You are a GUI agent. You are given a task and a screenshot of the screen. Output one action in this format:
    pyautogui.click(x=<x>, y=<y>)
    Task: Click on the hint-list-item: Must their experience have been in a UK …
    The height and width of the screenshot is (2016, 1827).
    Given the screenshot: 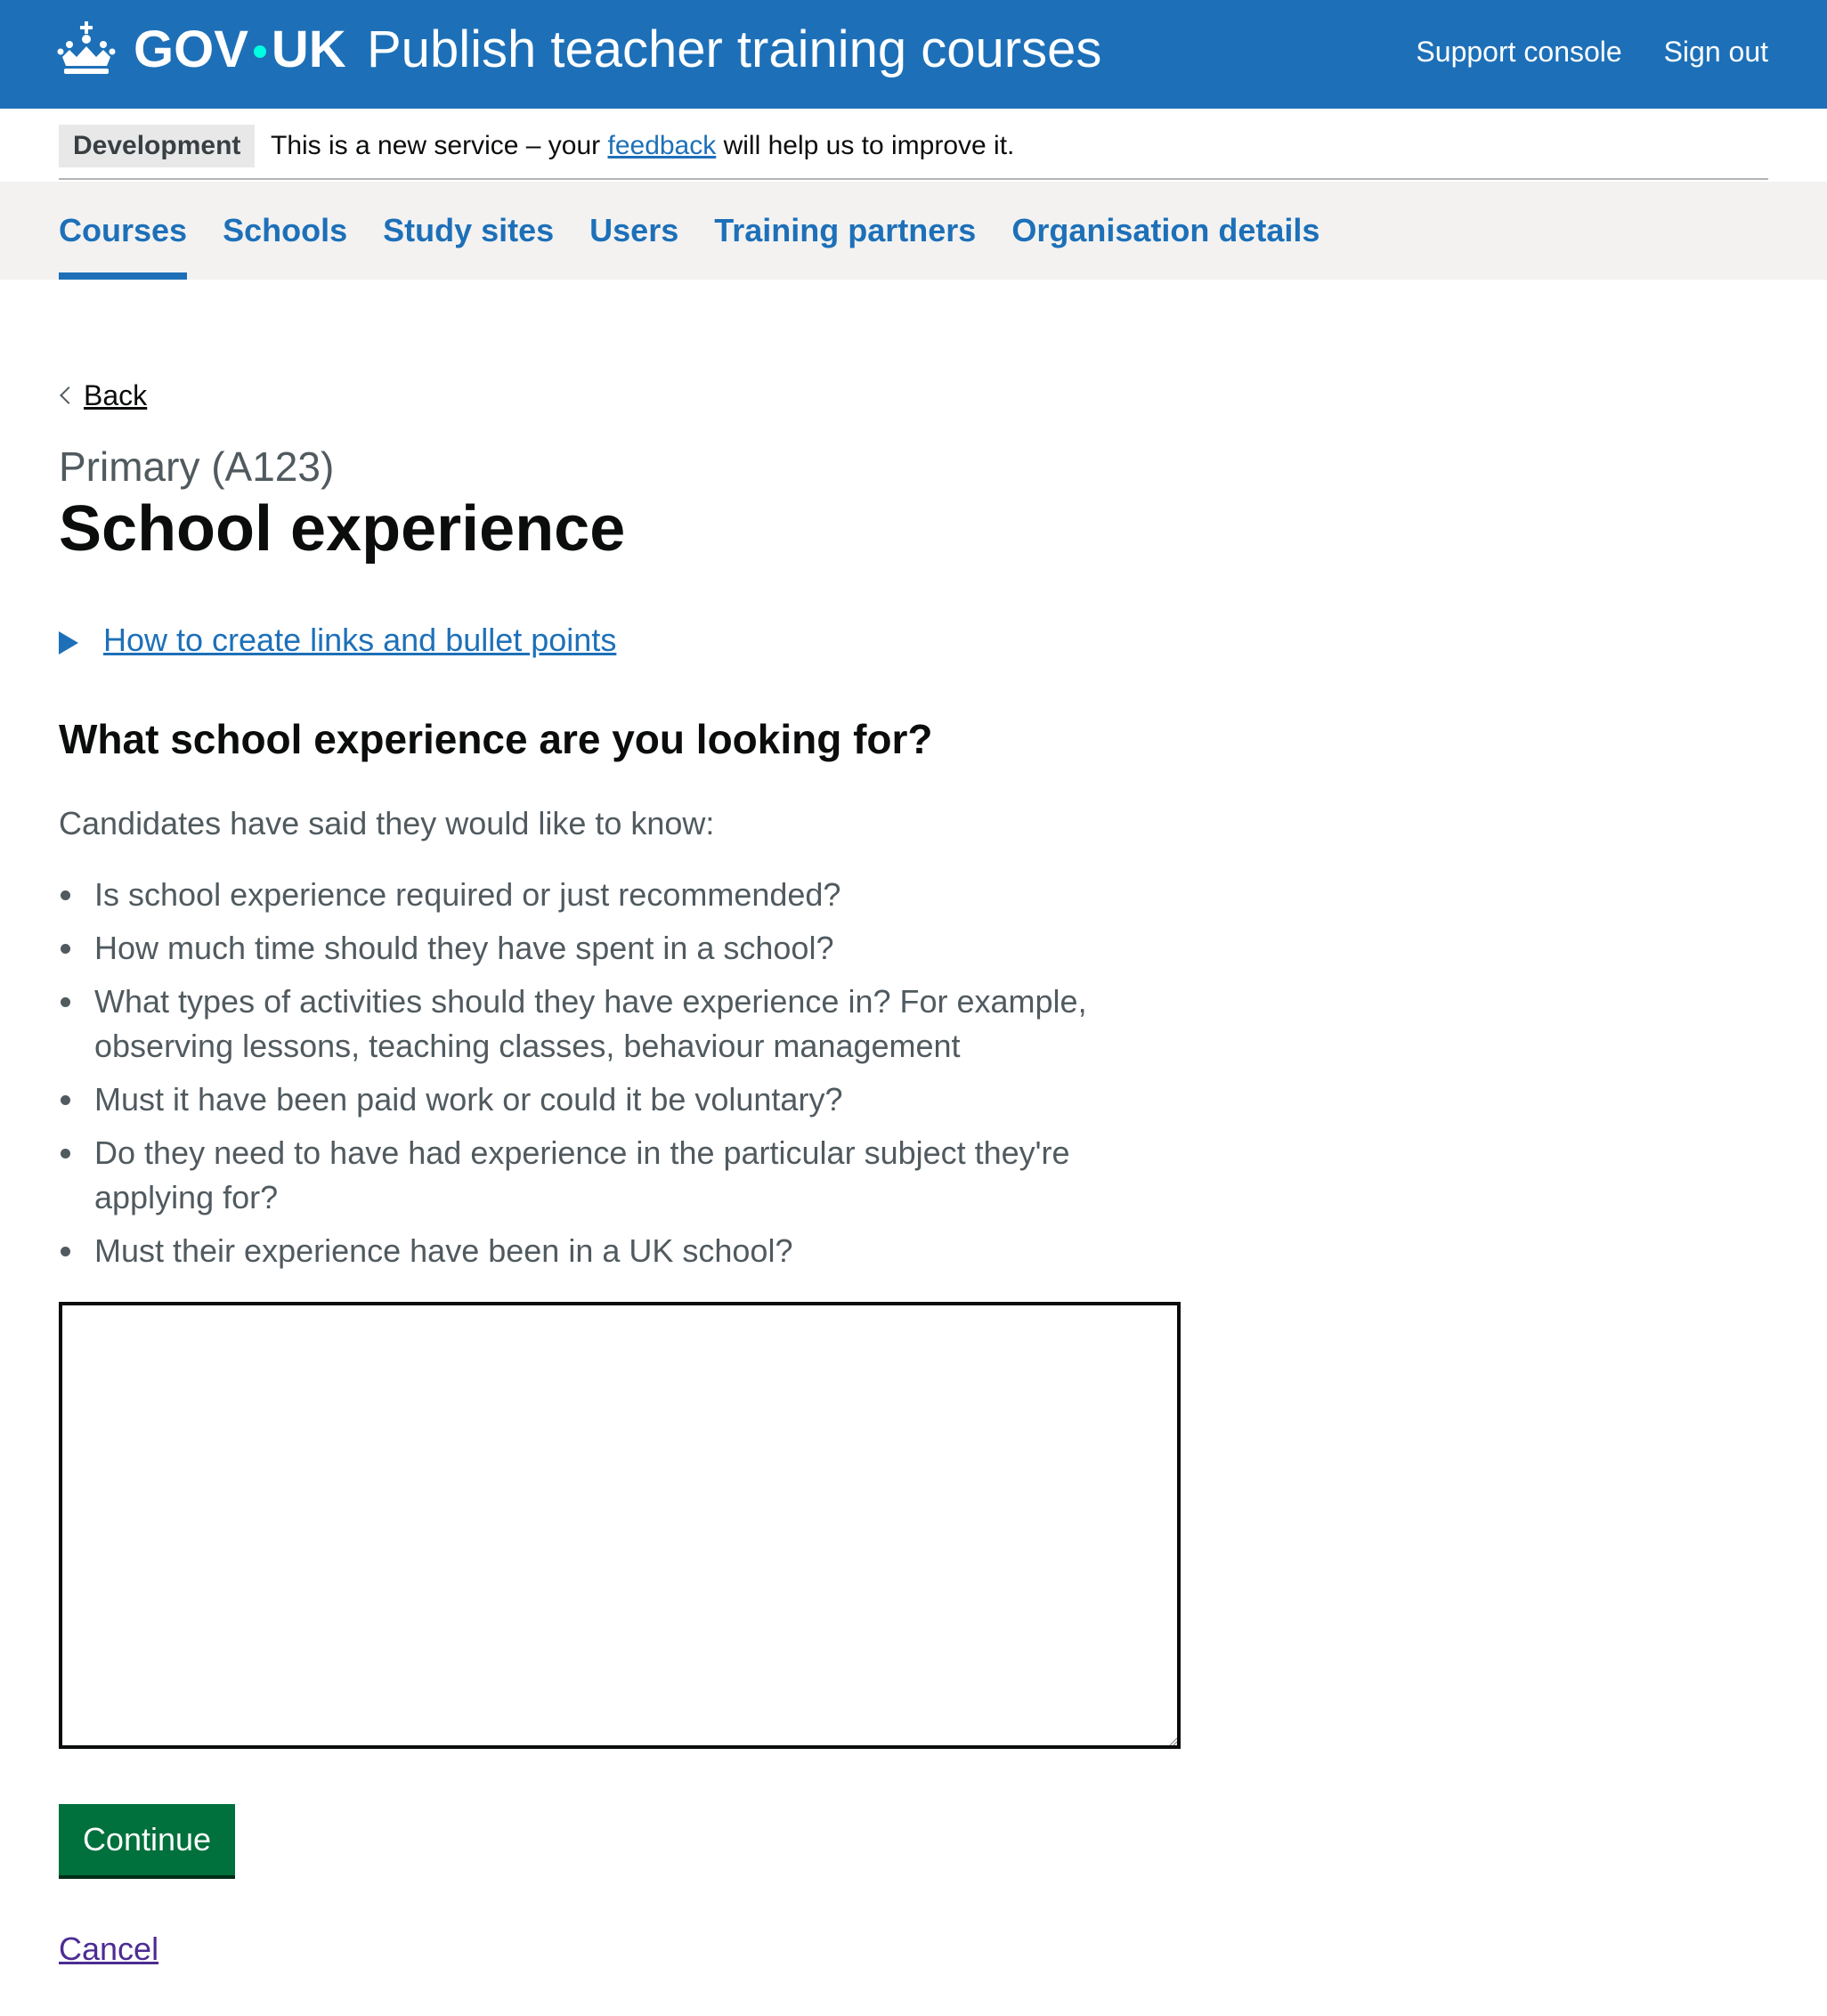 What is the action you would take?
    pyautogui.click(x=620, y=1251)
    